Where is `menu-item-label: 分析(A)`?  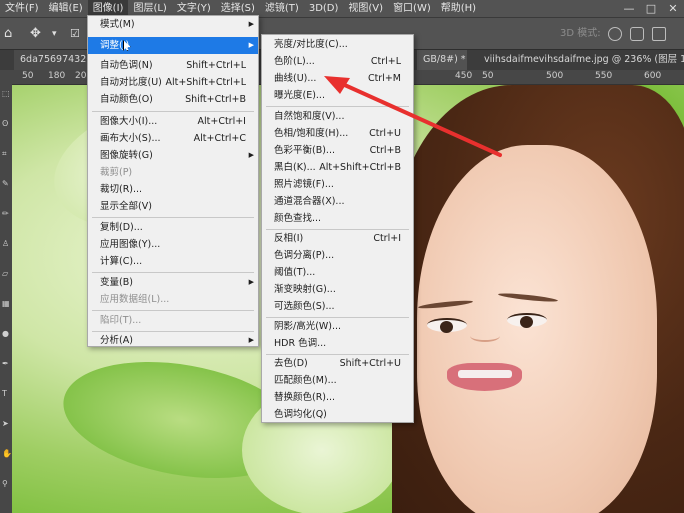
menu-item-label: 分析(A) is located at coordinates (116, 340).